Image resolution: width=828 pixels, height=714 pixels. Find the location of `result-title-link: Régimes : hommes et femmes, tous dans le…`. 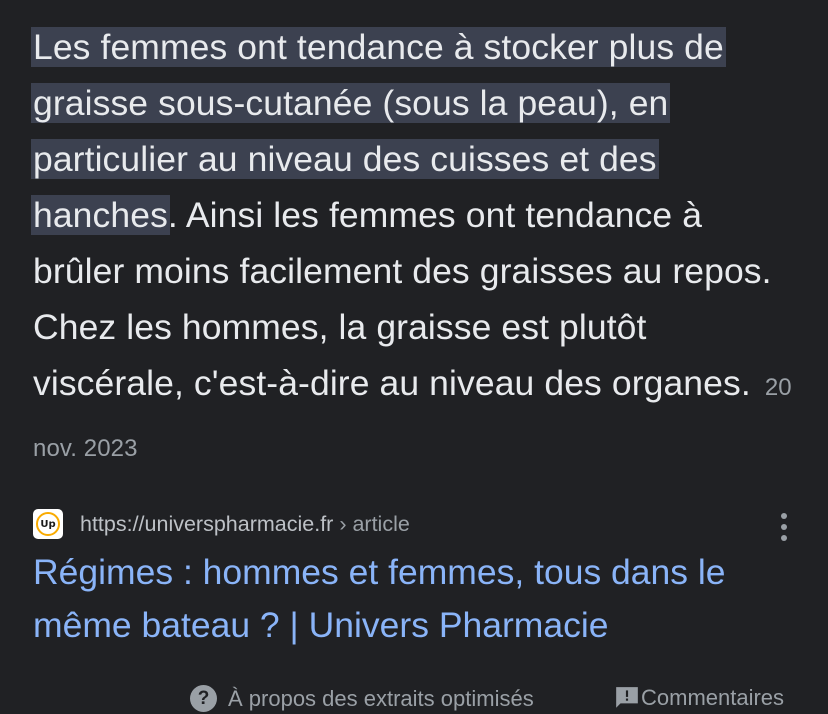

result-title-link: Régimes : hommes et femmes, tous dans le… is located at coordinates (418, 599).